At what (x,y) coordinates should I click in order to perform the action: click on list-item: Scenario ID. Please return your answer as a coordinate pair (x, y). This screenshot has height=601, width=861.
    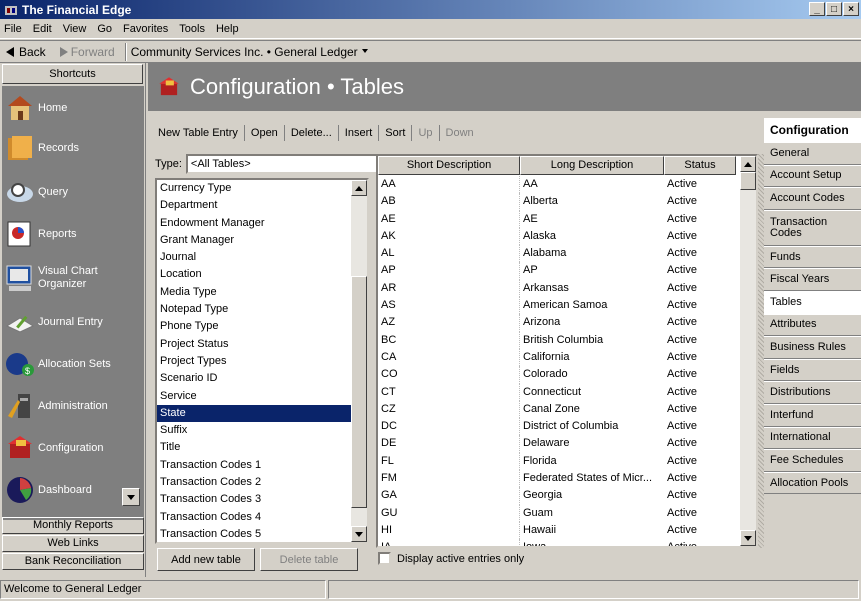
    Looking at the image, I should click on (262, 378).